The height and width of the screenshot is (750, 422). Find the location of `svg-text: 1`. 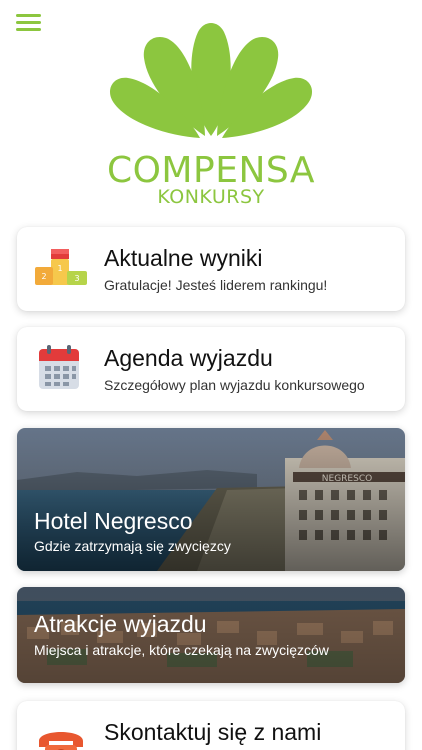

svg-text: 1 is located at coordinates (59, 268).